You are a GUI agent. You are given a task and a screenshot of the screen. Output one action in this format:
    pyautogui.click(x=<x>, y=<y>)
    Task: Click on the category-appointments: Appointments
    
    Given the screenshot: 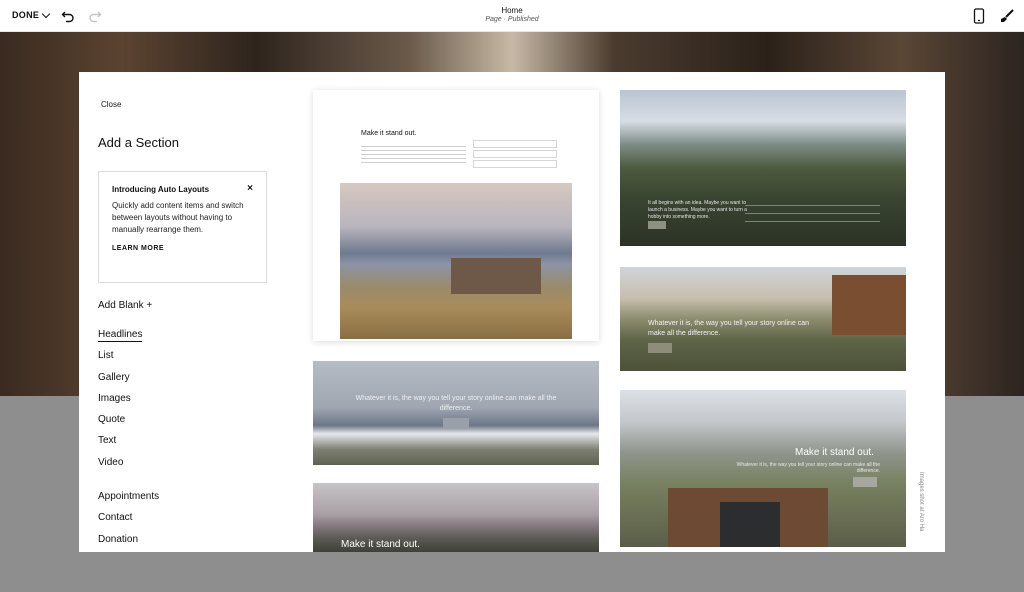 What is the action you would take?
    pyautogui.click(x=128, y=500)
    